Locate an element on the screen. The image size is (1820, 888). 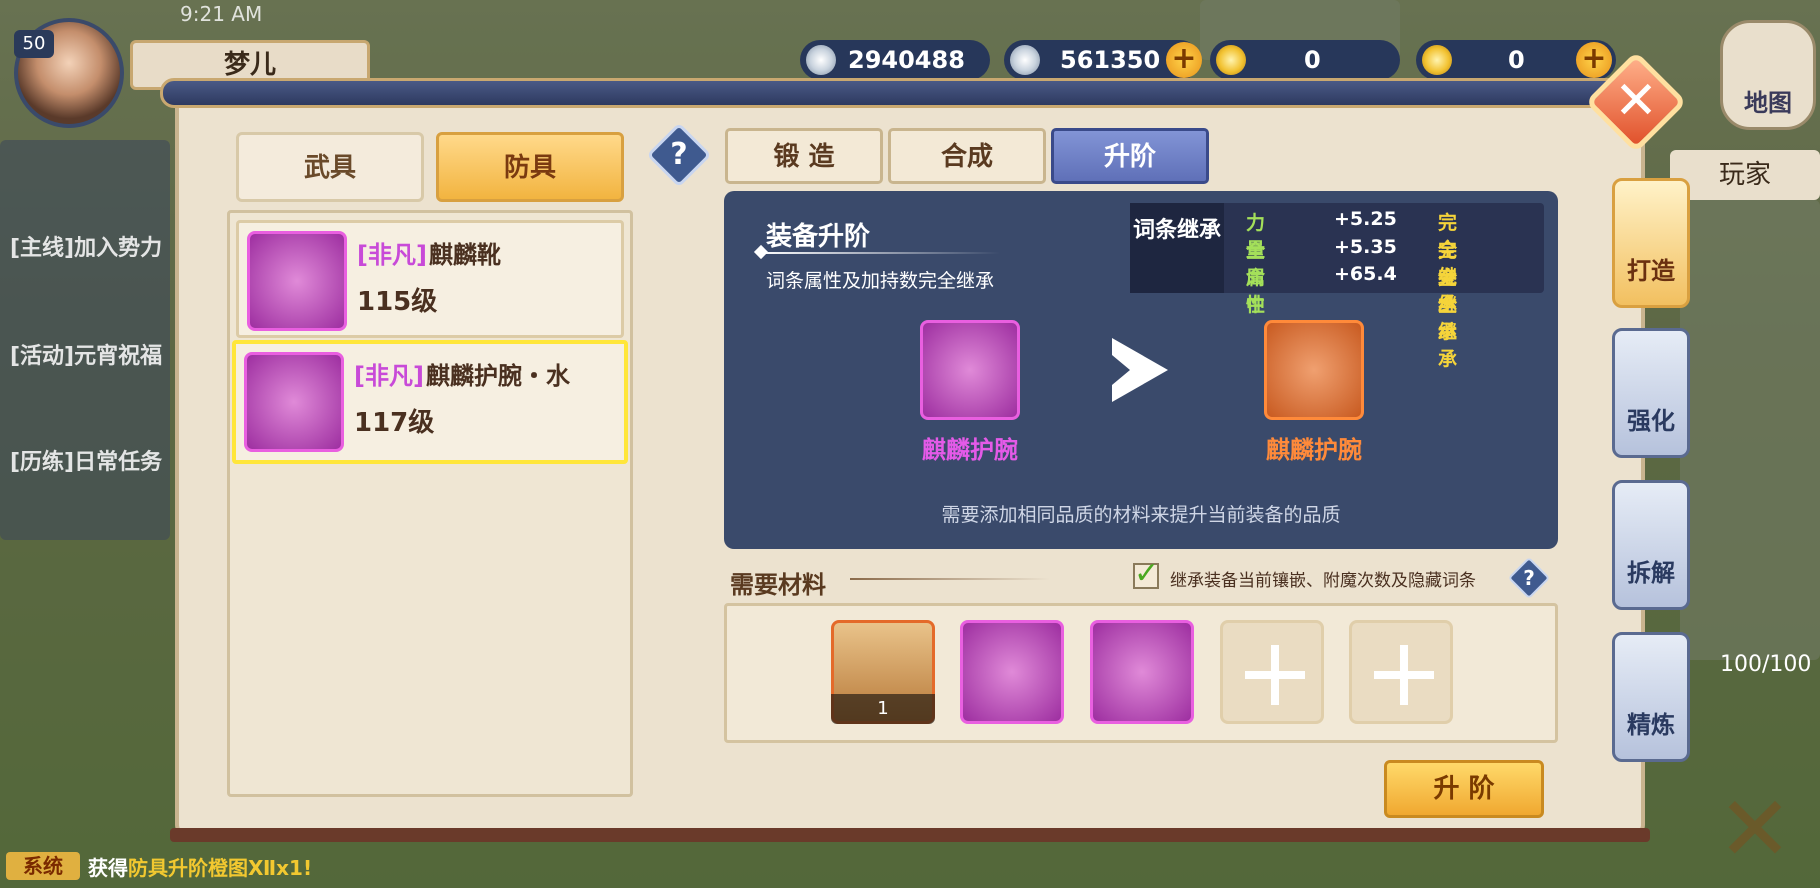
quest-text-event: [活动]元宵祝福 is located at coordinates (86, 356).